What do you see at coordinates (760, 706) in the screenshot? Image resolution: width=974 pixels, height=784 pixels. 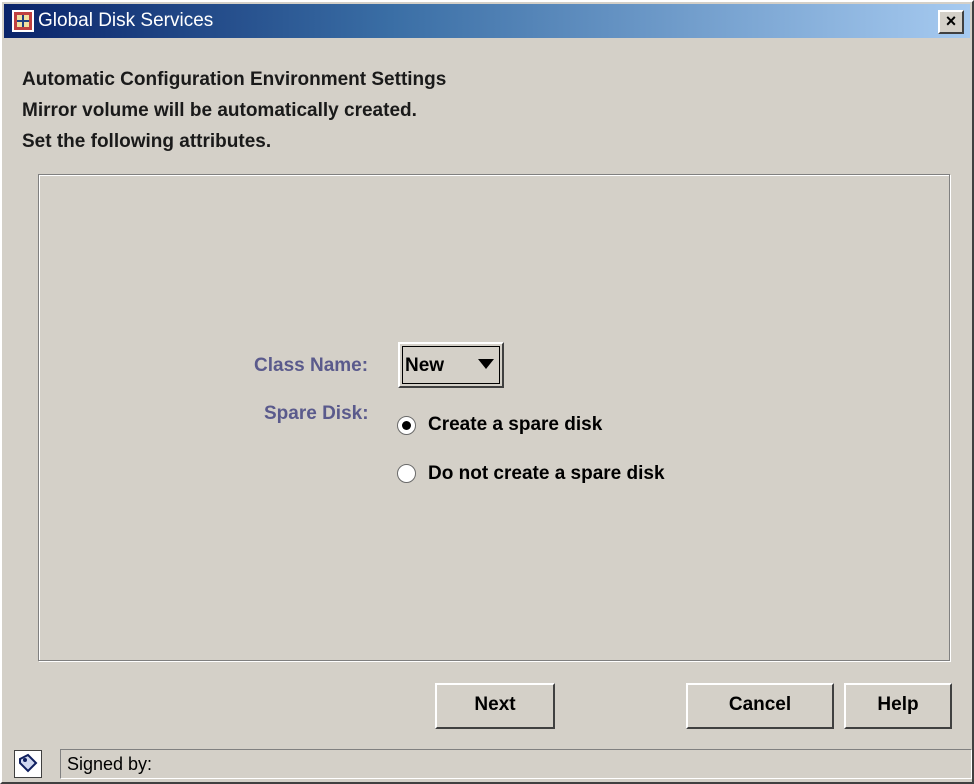 I see `cancel-button: Cancel` at bounding box center [760, 706].